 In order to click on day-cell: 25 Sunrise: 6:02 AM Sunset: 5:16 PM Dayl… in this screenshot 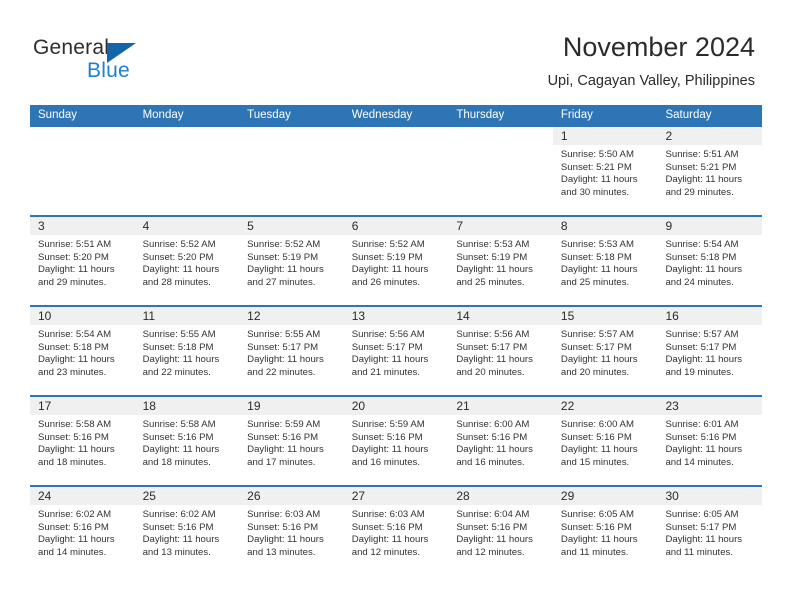, I will do `click(187, 531)`.